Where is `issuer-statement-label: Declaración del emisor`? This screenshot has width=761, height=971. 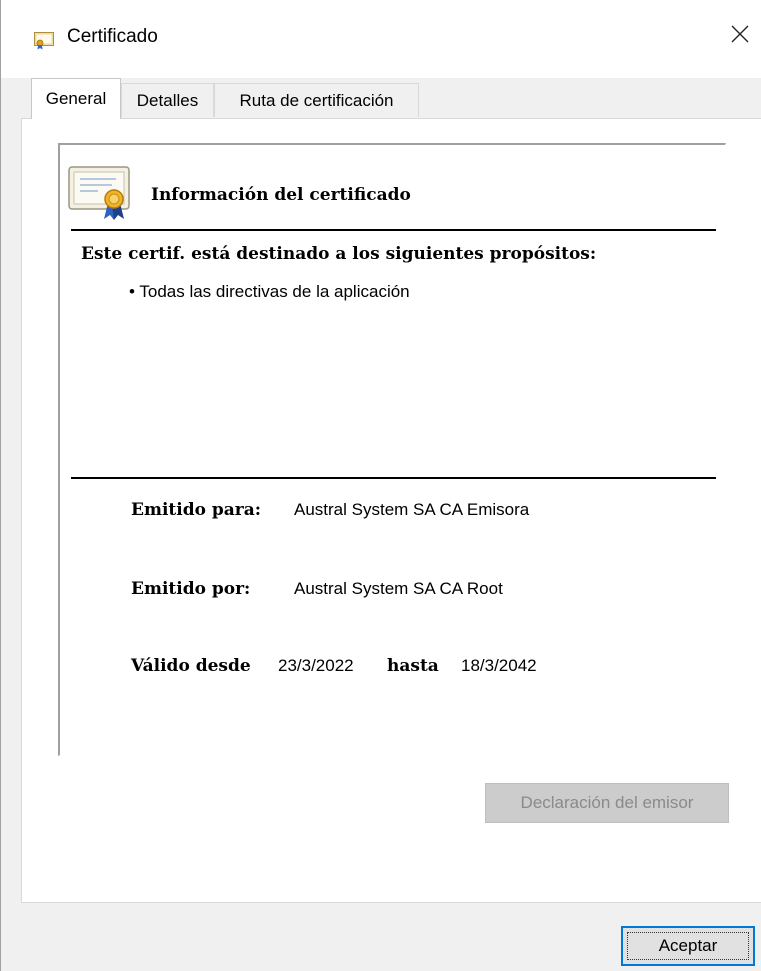 issuer-statement-label: Declaración del emisor is located at coordinates (607, 802).